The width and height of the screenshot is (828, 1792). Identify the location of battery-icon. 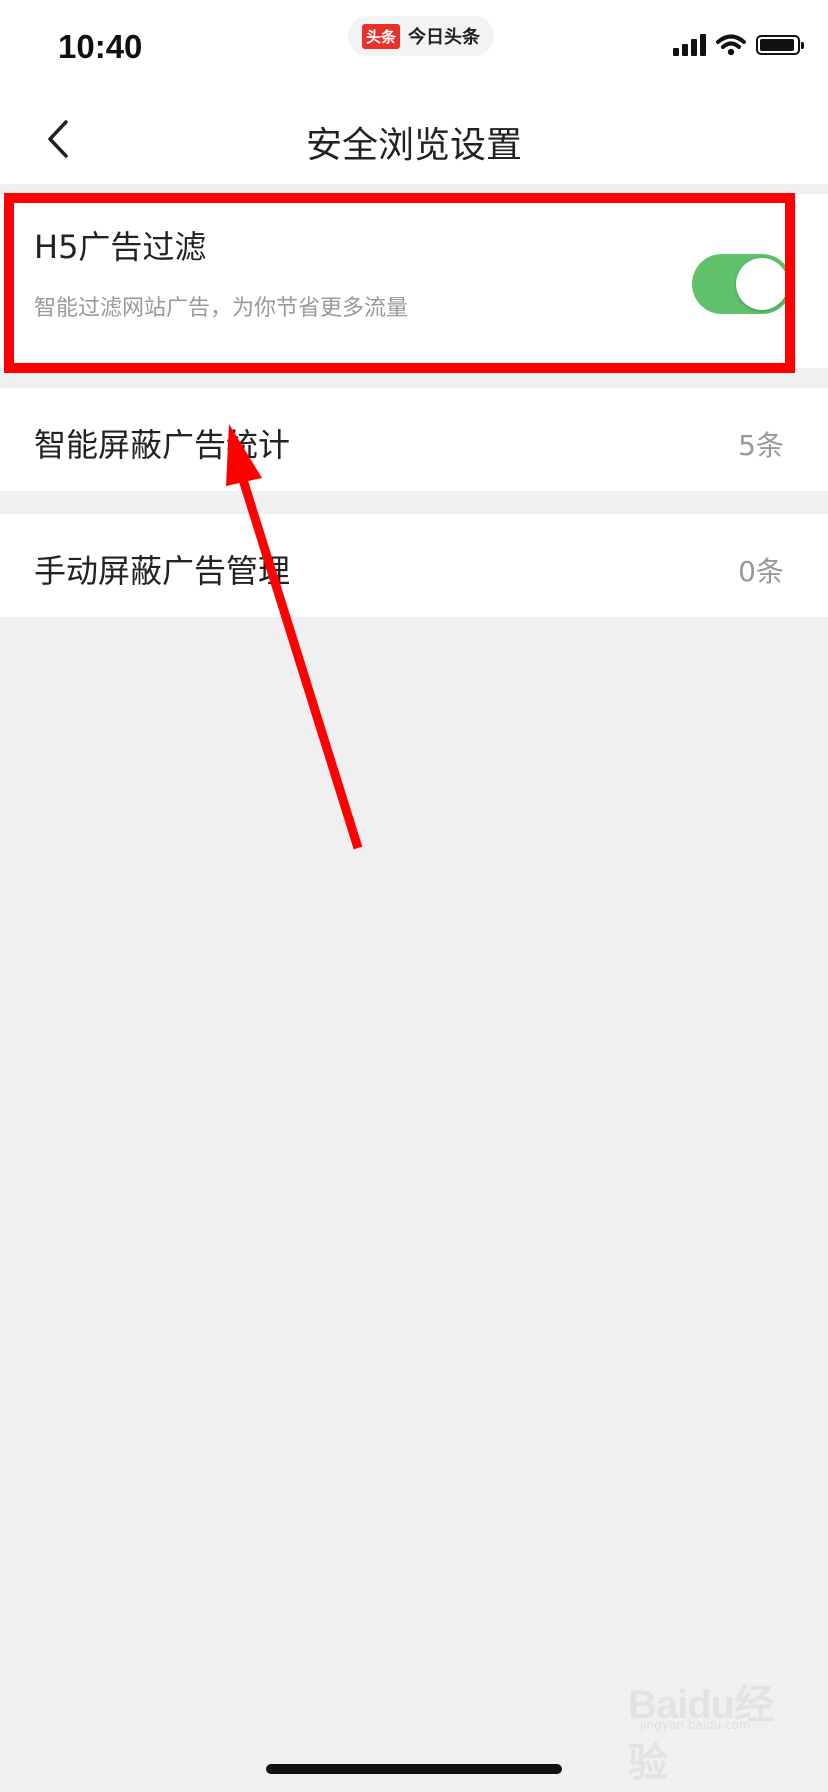
(780, 45).